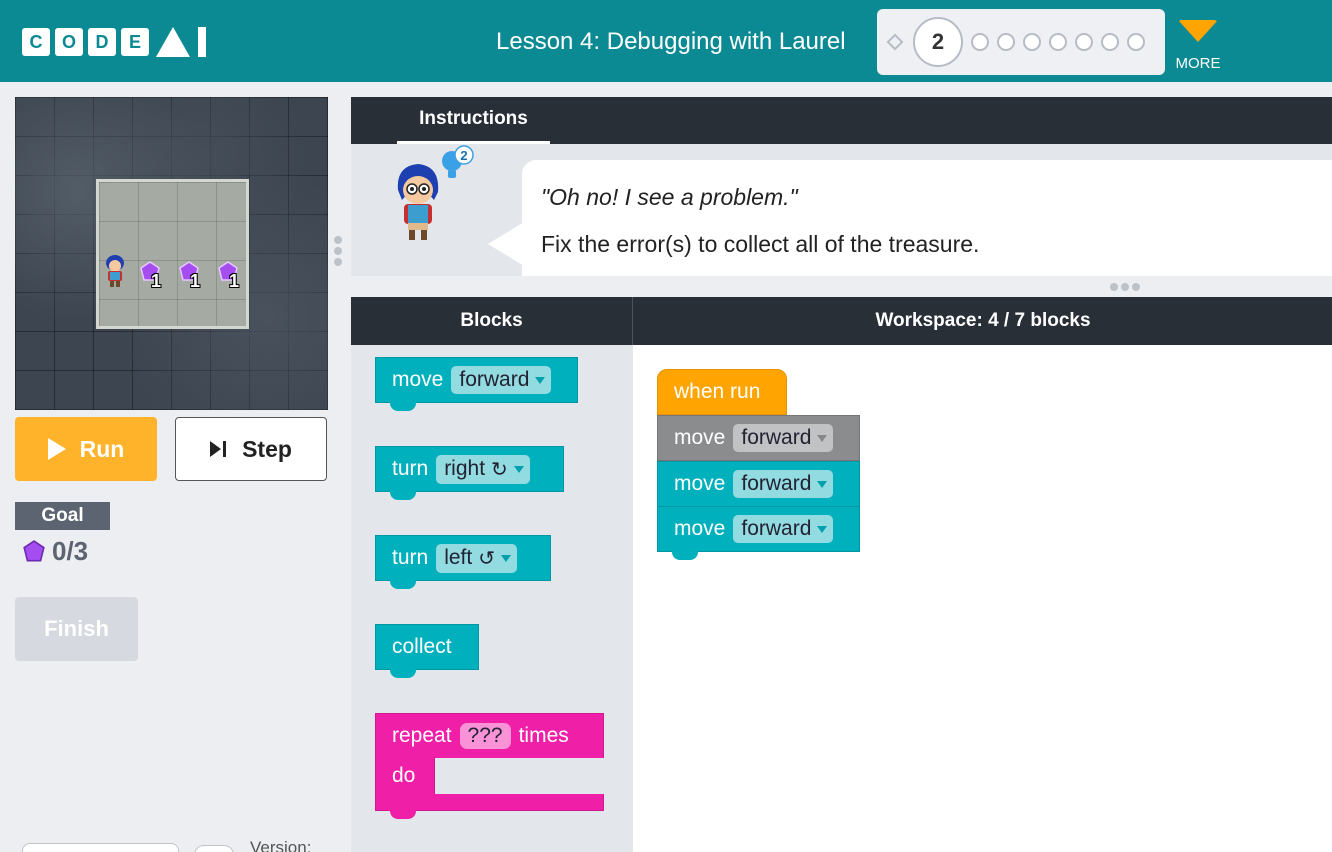 The width and height of the screenshot is (1332, 852). What do you see at coordinates (983, 320) in the screenshot?
I see `workspace-header: Workspace: 4 / 7 blocks` at bounding box center [983, 320].